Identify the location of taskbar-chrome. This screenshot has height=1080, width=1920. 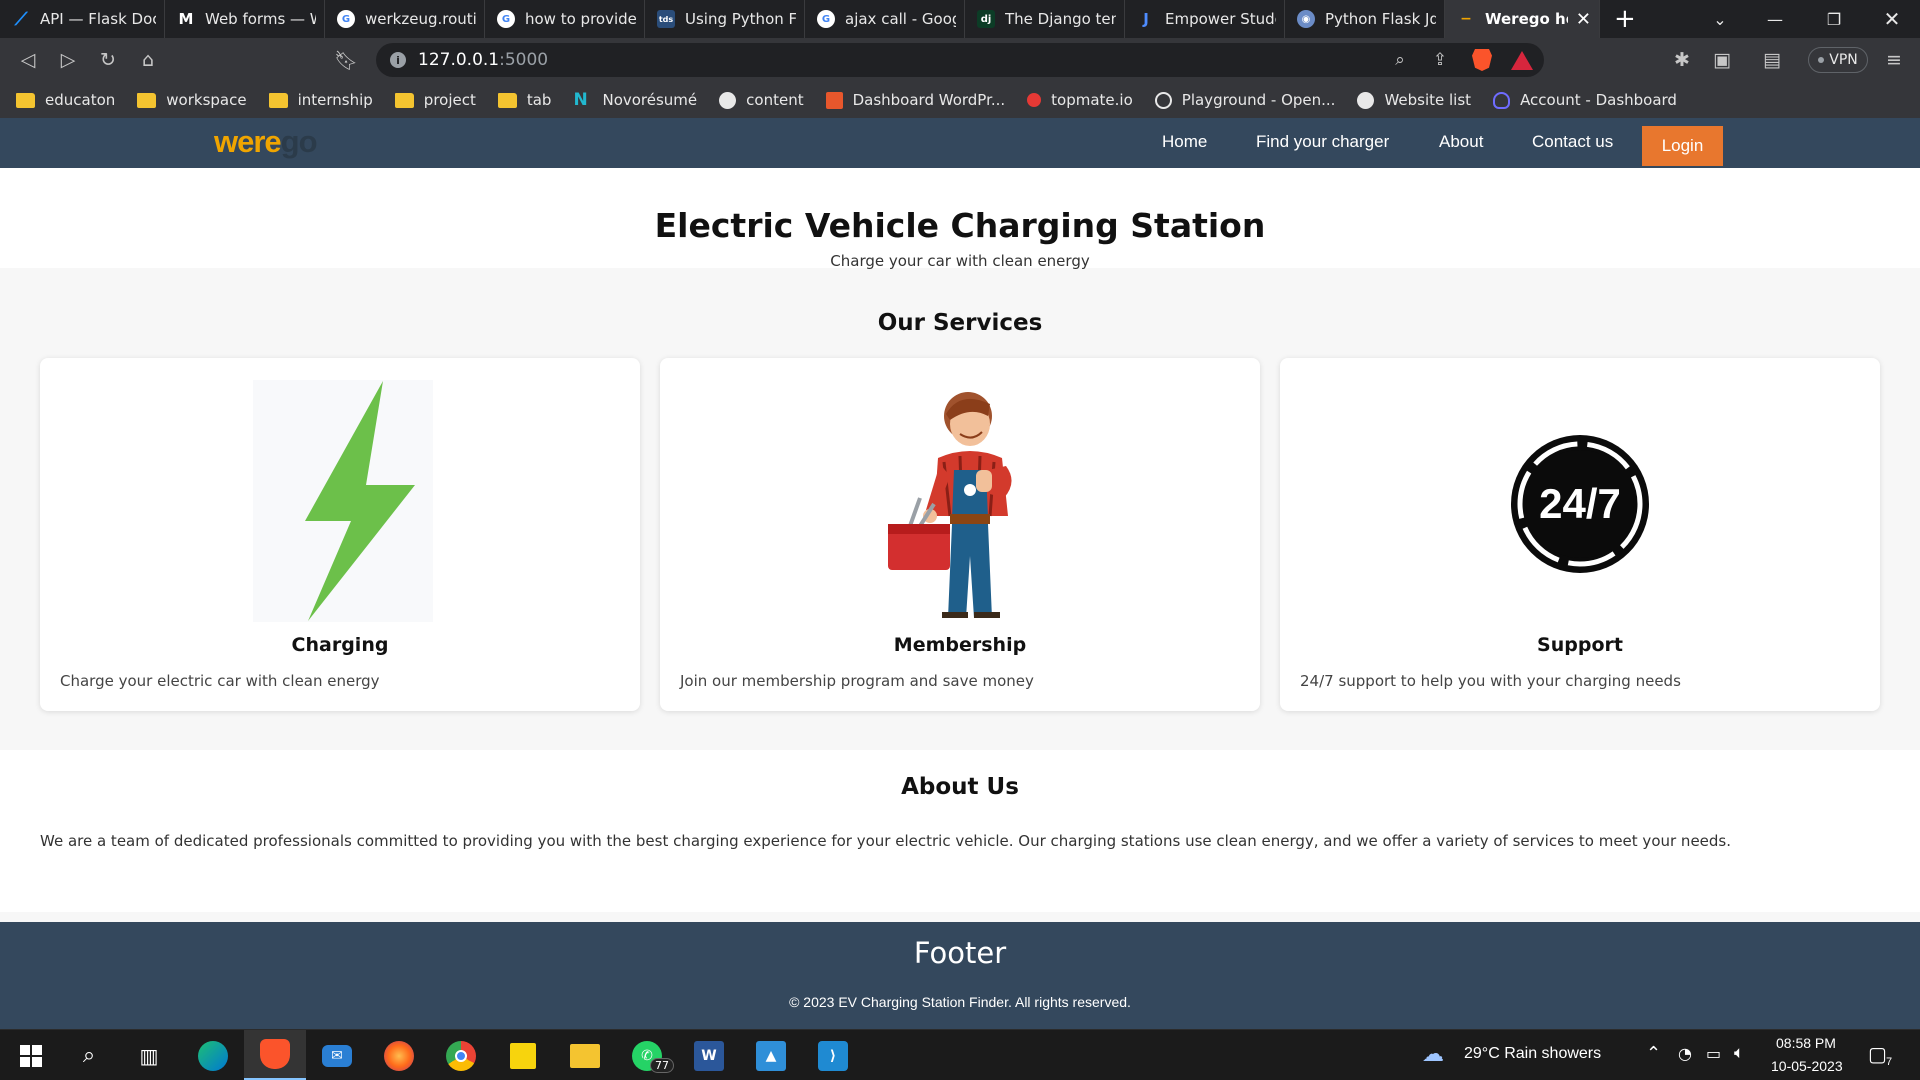
(461, 1055).